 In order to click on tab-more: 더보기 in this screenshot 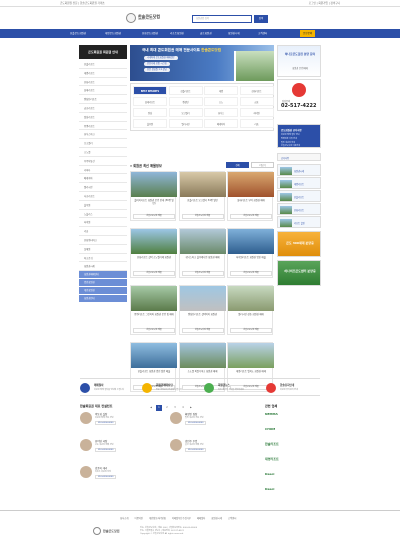, I will do `click(262, 165)`.